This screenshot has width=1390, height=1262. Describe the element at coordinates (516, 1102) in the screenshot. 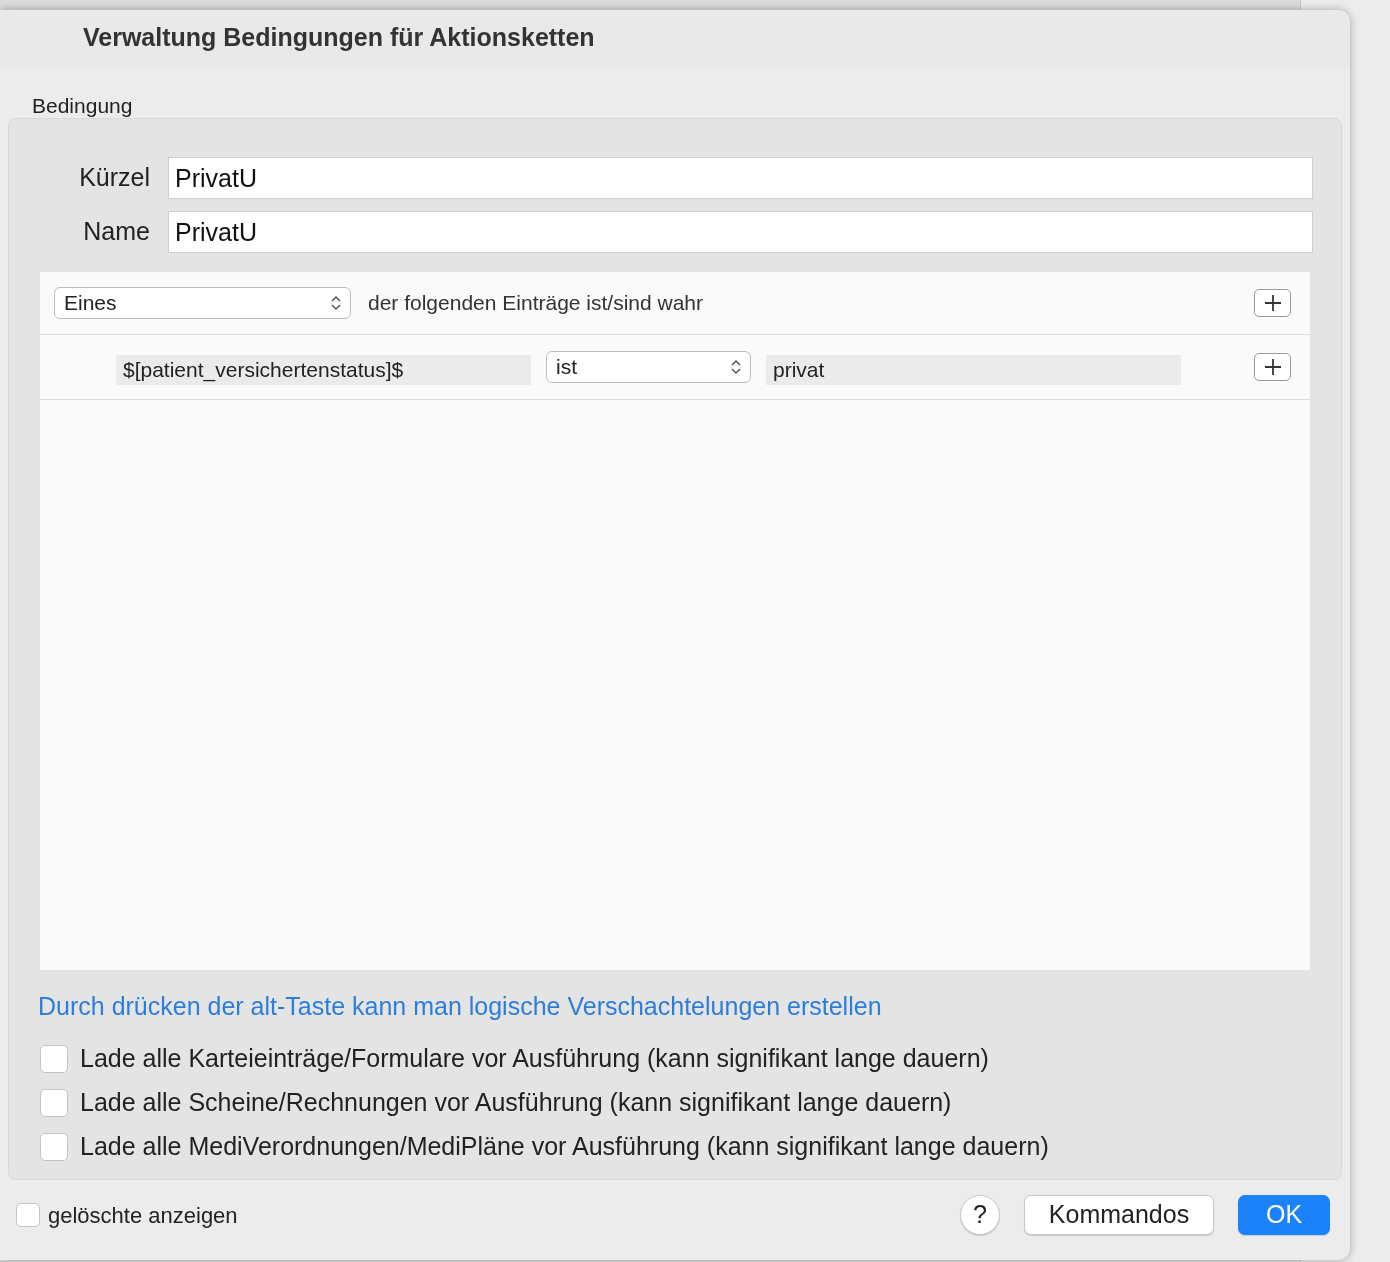

I see `checkbox-label: Lade alle Scheine/Rechnungen vor Ausführung (kann signifikant lange dauern)` at that location.